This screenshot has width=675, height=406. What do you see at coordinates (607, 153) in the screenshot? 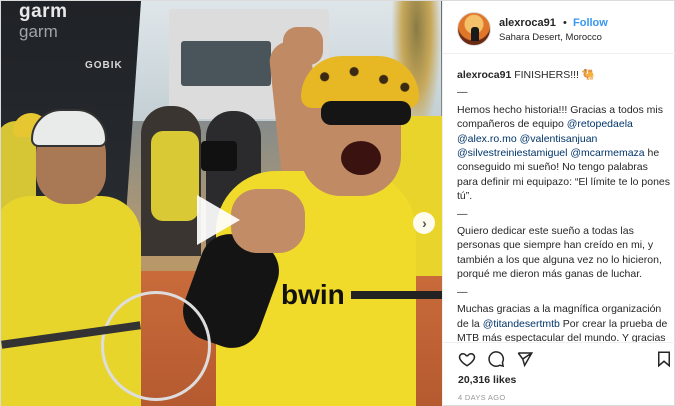
I see `mention-link: @mcarmemaza` at bounding box center [607, 153].